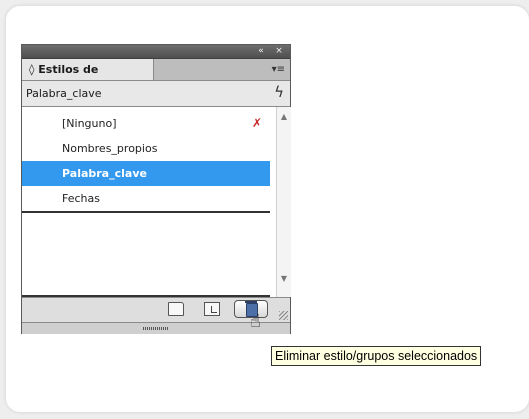 This screenshot has width=529, height=419. I want to click on current-style-label: Palabra_clave, so click(64, 93).